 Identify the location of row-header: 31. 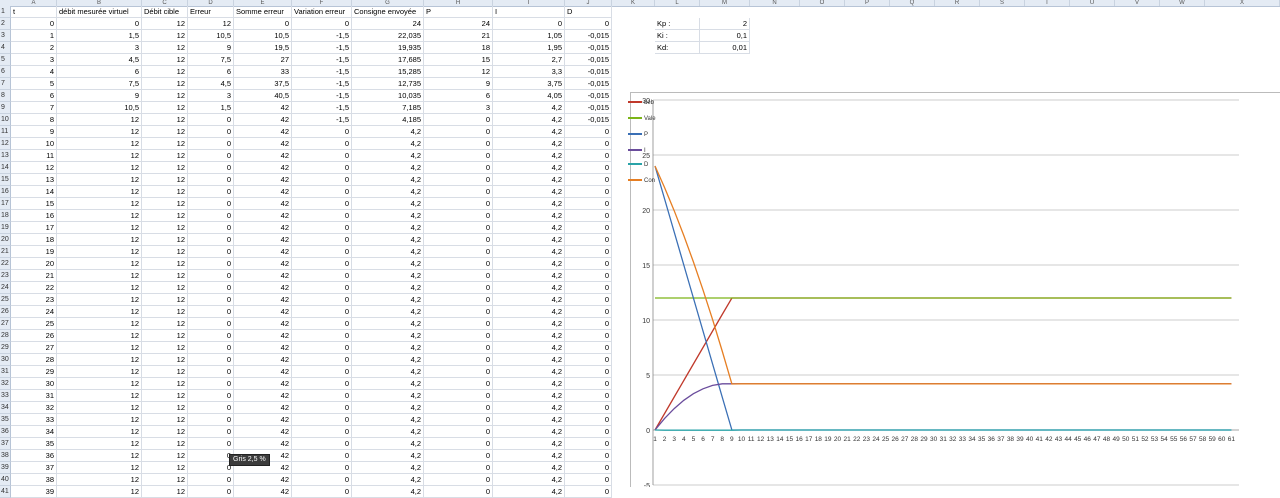
(5, 372).